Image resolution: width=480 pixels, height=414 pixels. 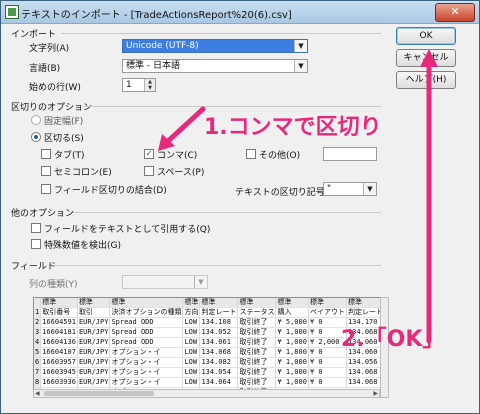 What do you see at coordinates (393, 339) in the screenshot?
I see `annotation-step2: 2.「OK」` at bounding box center [393, 339].